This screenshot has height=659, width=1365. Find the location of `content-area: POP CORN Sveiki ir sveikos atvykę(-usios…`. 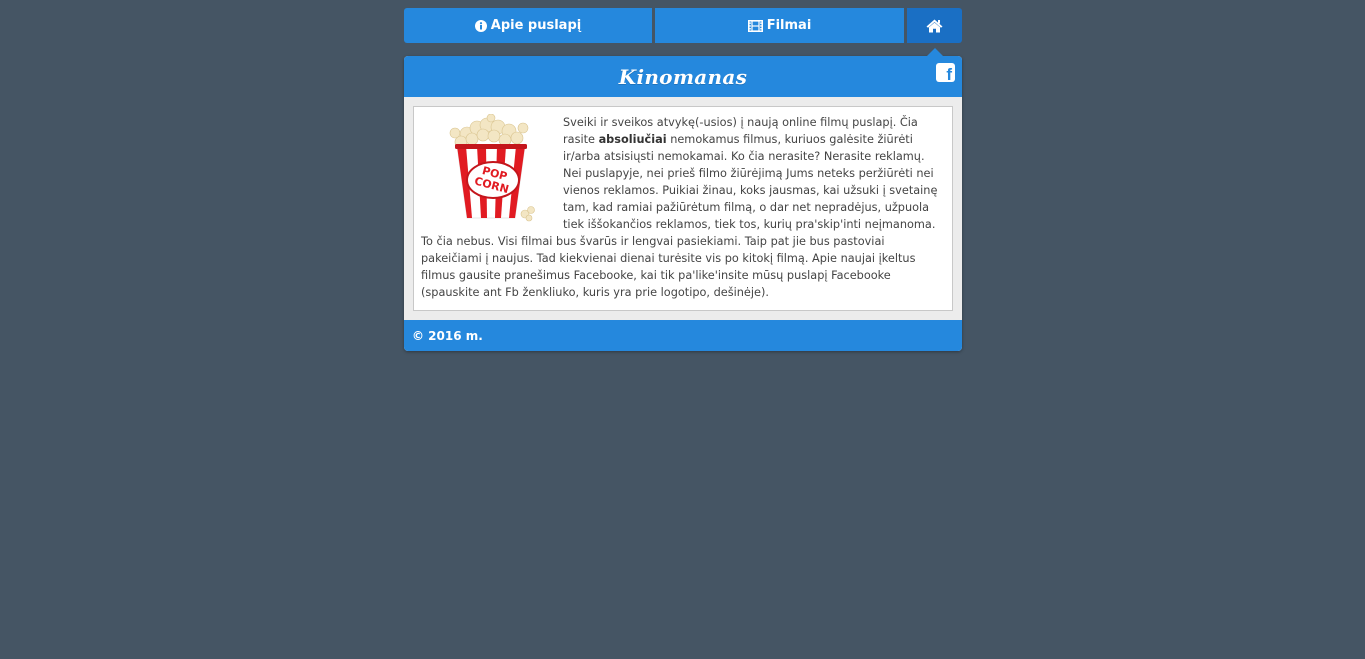

content-area: POP CORN Sveiki ir sveikos atvykę(-usios… is located at coordinates (683, 208).